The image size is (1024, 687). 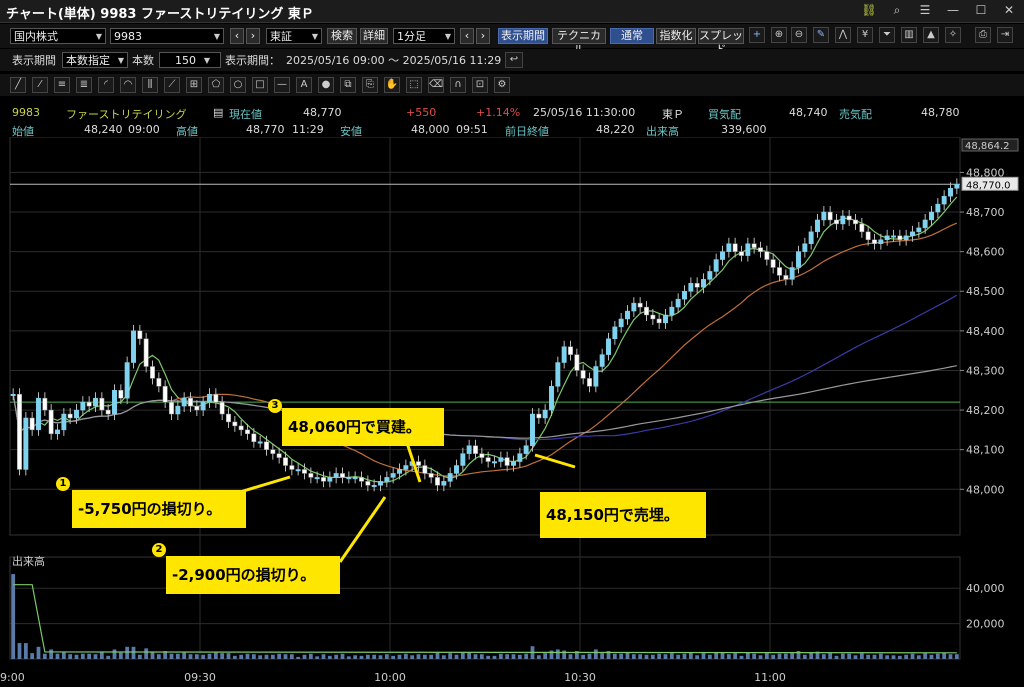 I want to click on exchange-select: 東証 ▼, so click(x=294, y=36).